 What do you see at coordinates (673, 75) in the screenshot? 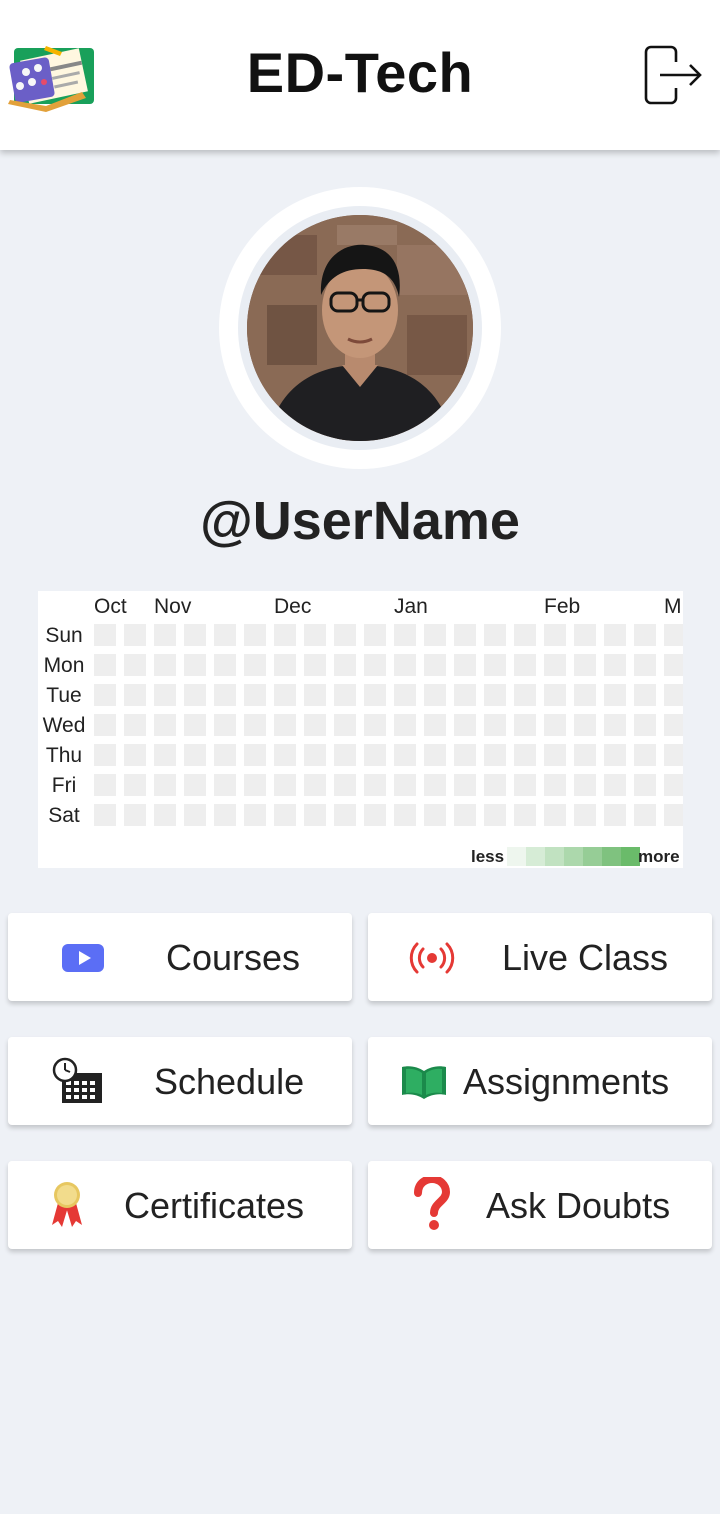
I see `logout-icon` at bounding box center [673, 75].